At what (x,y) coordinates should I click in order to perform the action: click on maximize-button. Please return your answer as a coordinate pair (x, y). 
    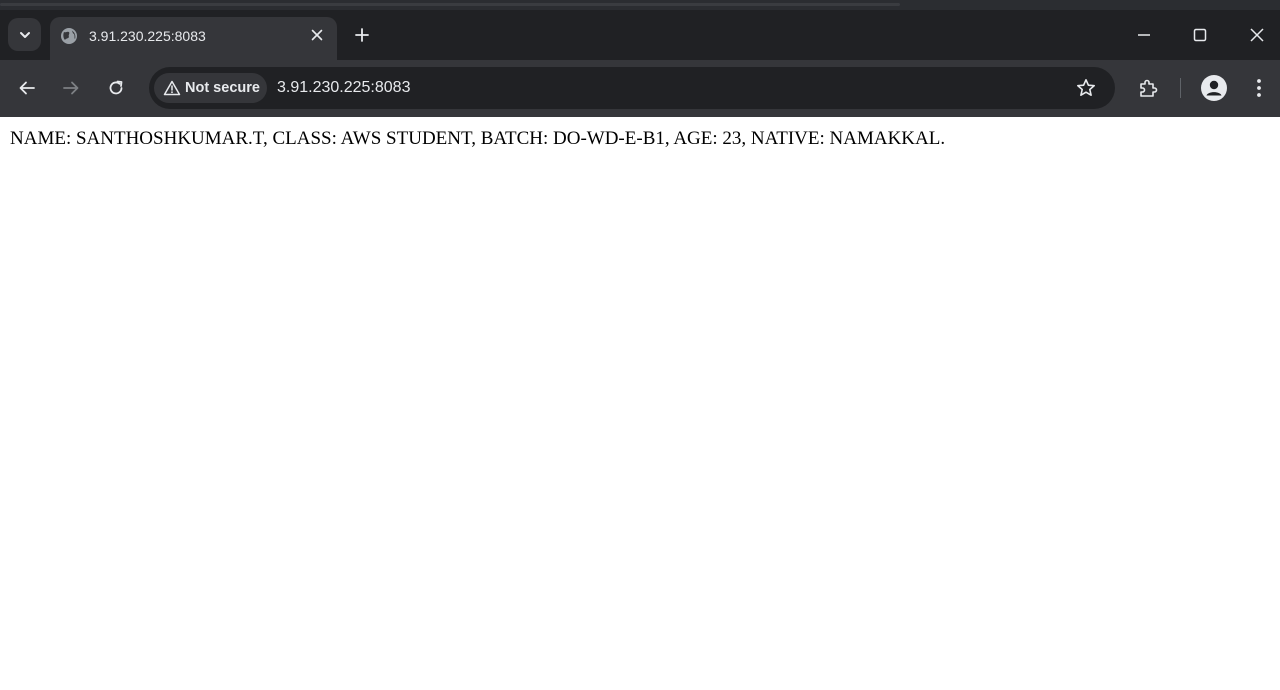
    Looking at the image, I should click on (1200, 35).